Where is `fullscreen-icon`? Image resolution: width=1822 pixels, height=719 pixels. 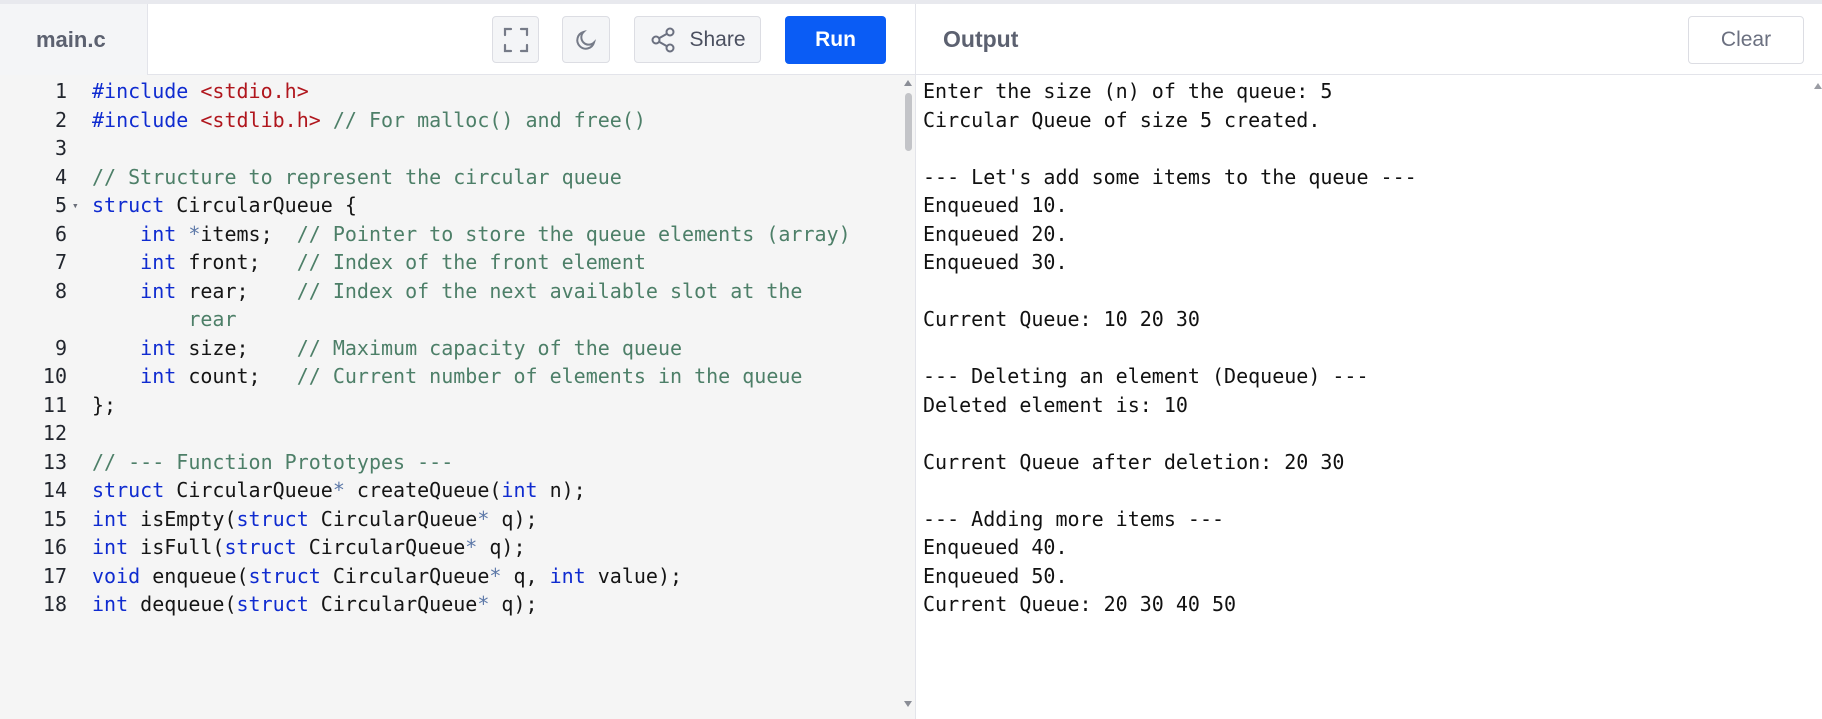
fullscreen-icon is located at coordinates (515, 39).